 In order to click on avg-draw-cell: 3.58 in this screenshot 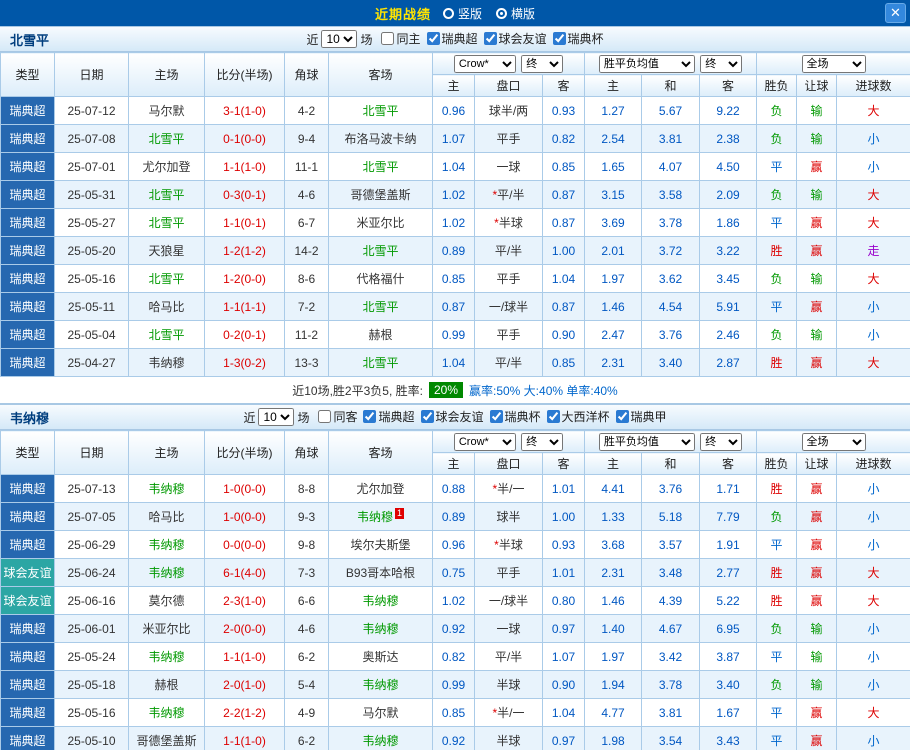, I will do `click(671, 194)`.